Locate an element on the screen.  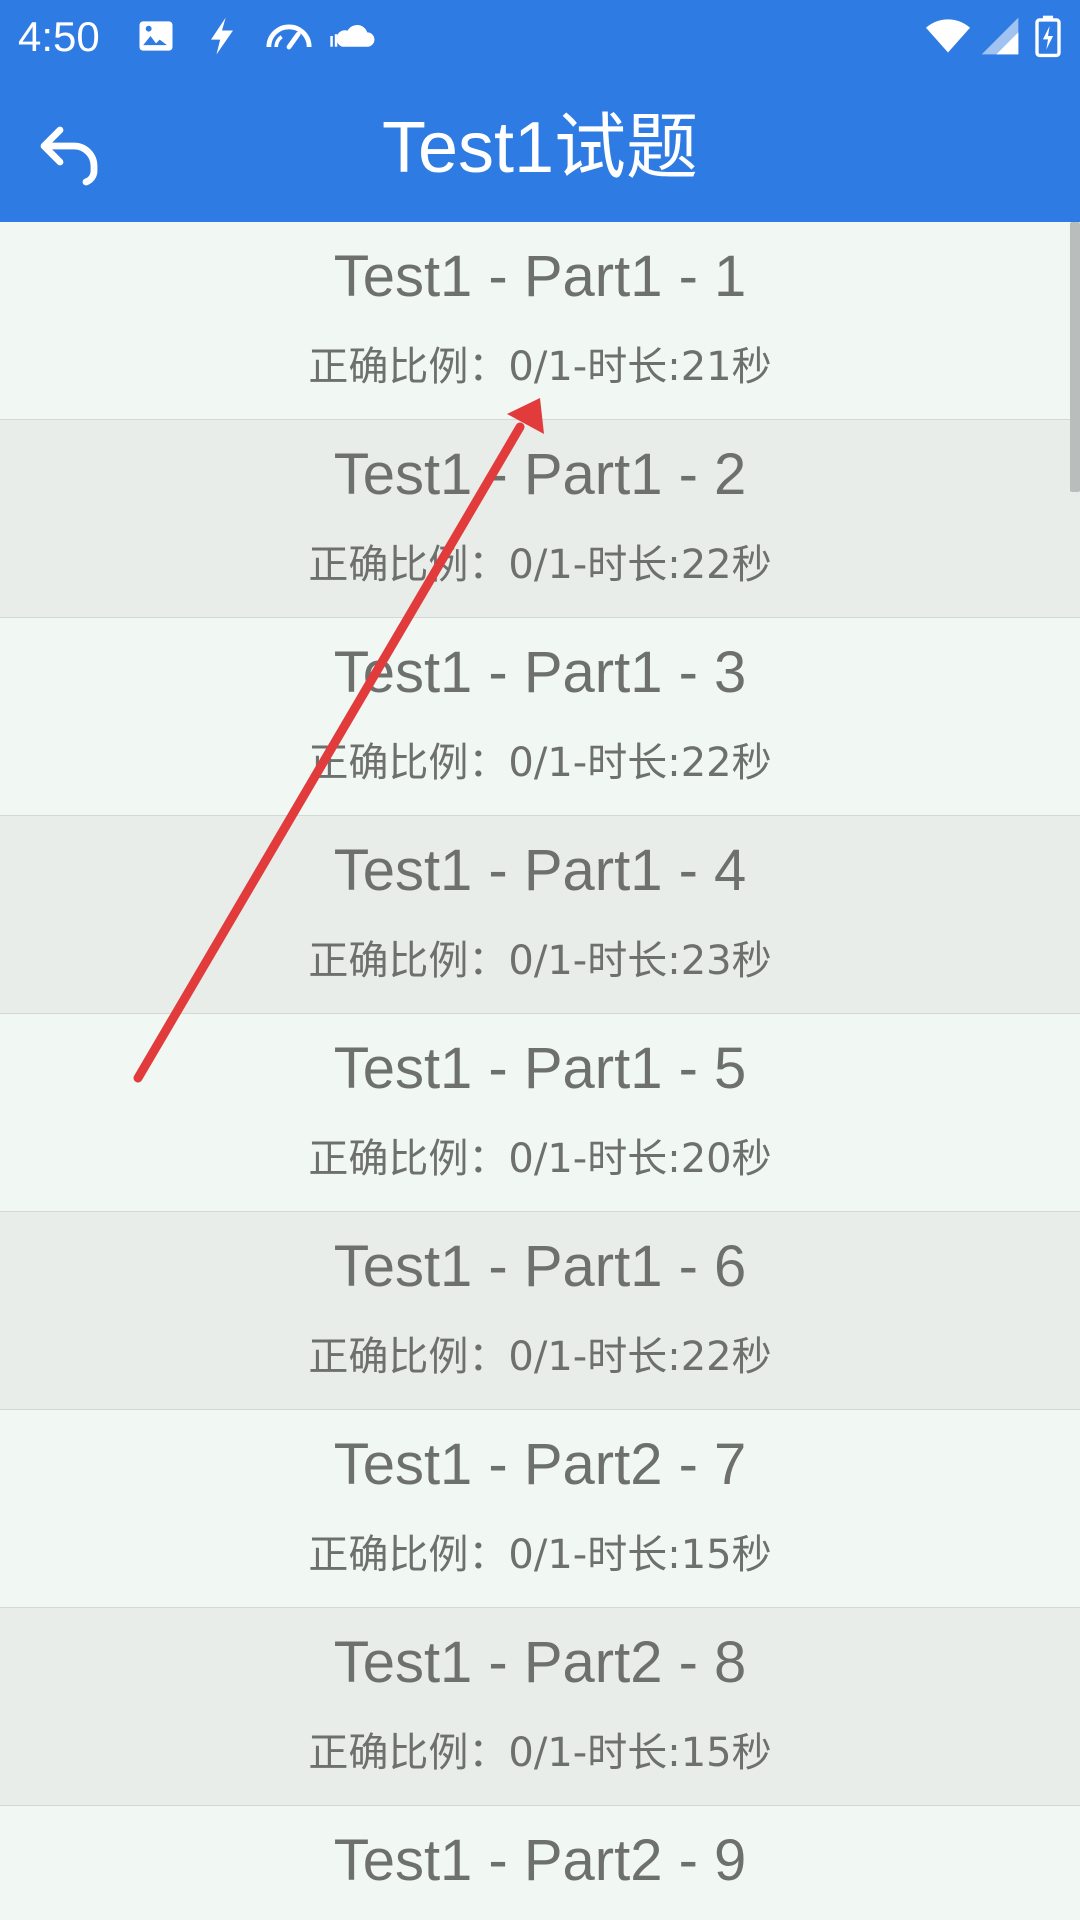
list-item: Test1 - Part1 - 5 正确比例：0/1-时长:20秒 is located at coordinates (540, 1113).